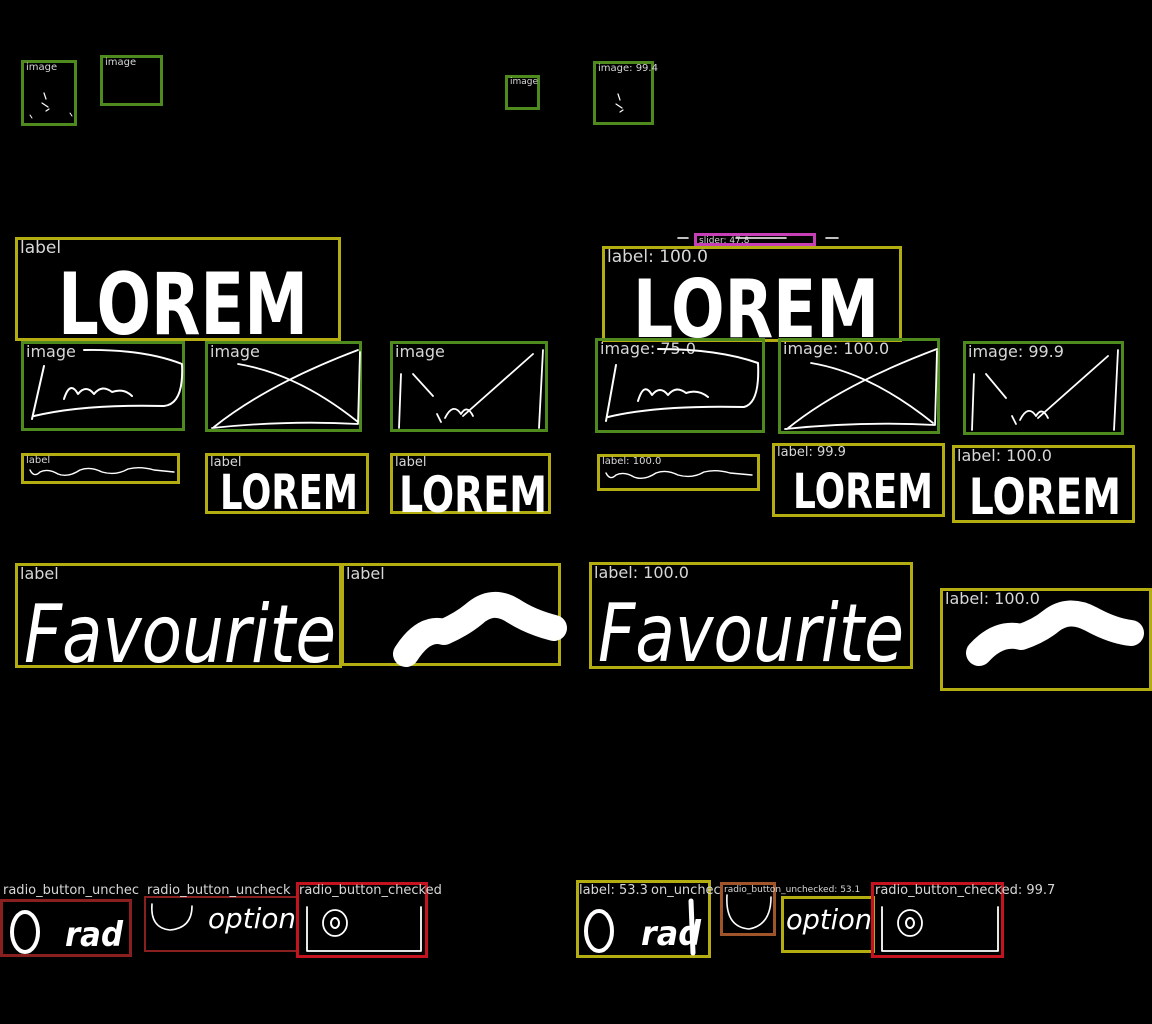  What do you see at coordinates (965, 890) in the screenshot?
I see `detection-caption: radio_button_checked: 99.7` at bounding box center [965, 890].